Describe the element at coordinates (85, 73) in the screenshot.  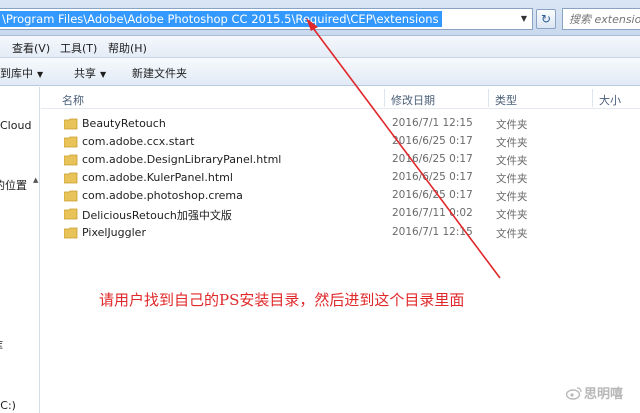
I see `share-label: 共享` at that location.